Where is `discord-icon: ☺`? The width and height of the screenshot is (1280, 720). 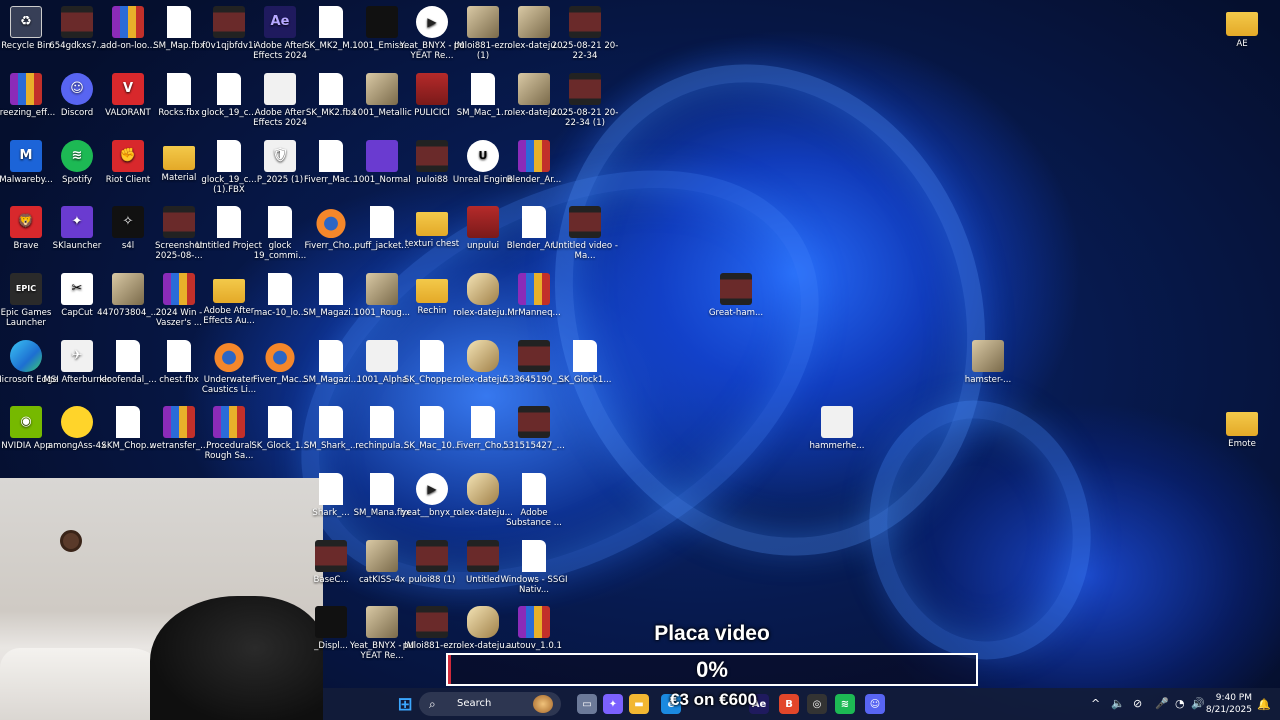 discord-icon: ☺ is located at coordinates (77, 89).